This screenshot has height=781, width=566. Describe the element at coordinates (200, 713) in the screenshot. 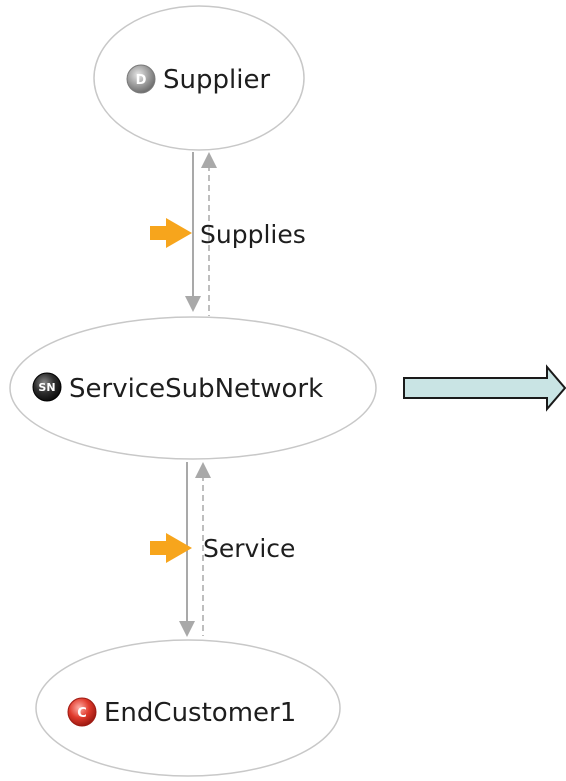

I see `node-label-endcustomer1: EndCustomer1` at that location.